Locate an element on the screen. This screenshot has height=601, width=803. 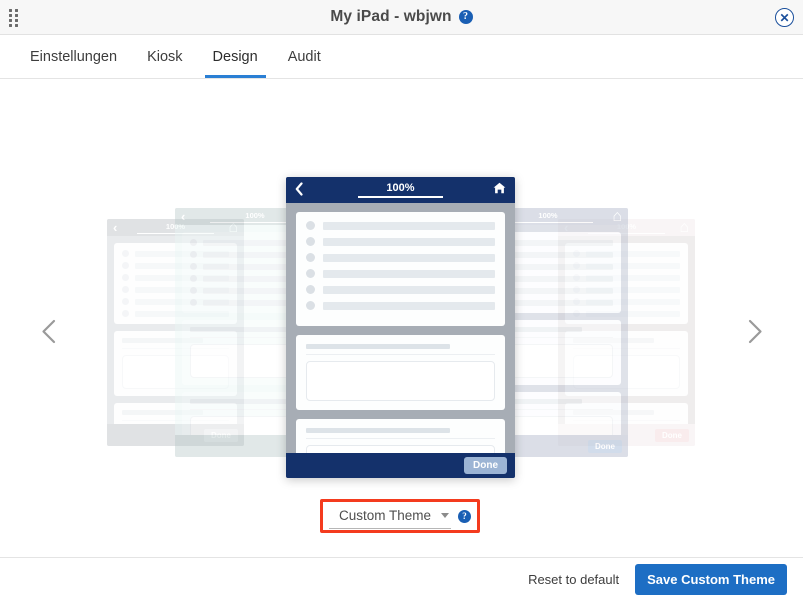
theme-slide-selected: 100% Done is located at coordinates (400, 327).